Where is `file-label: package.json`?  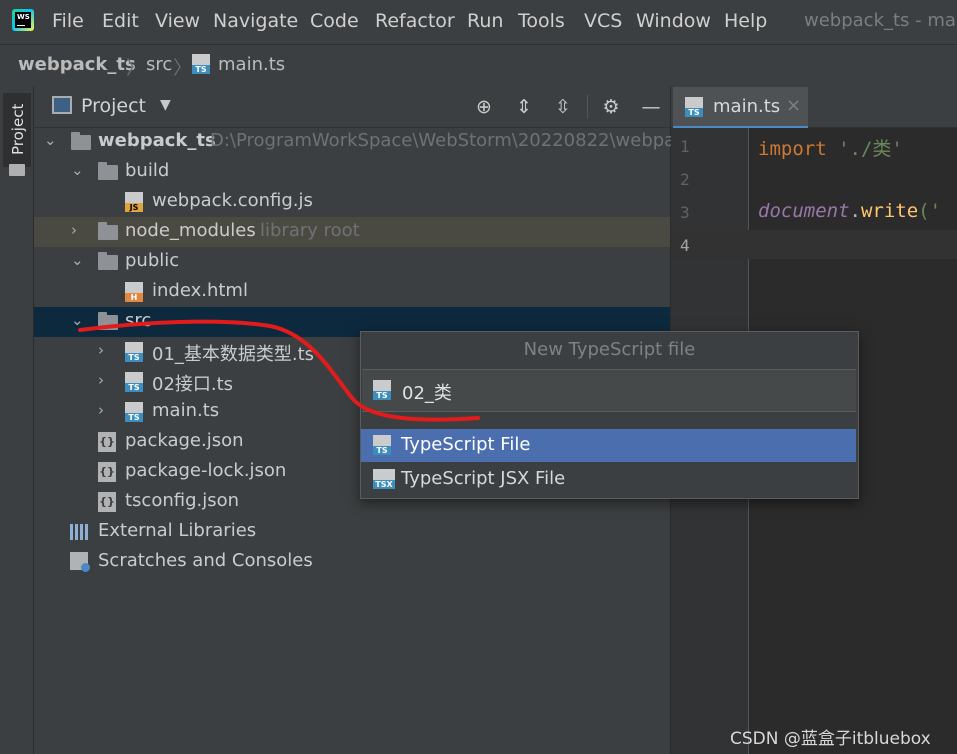
file-label: package.json is located at coordinates (184, 440).